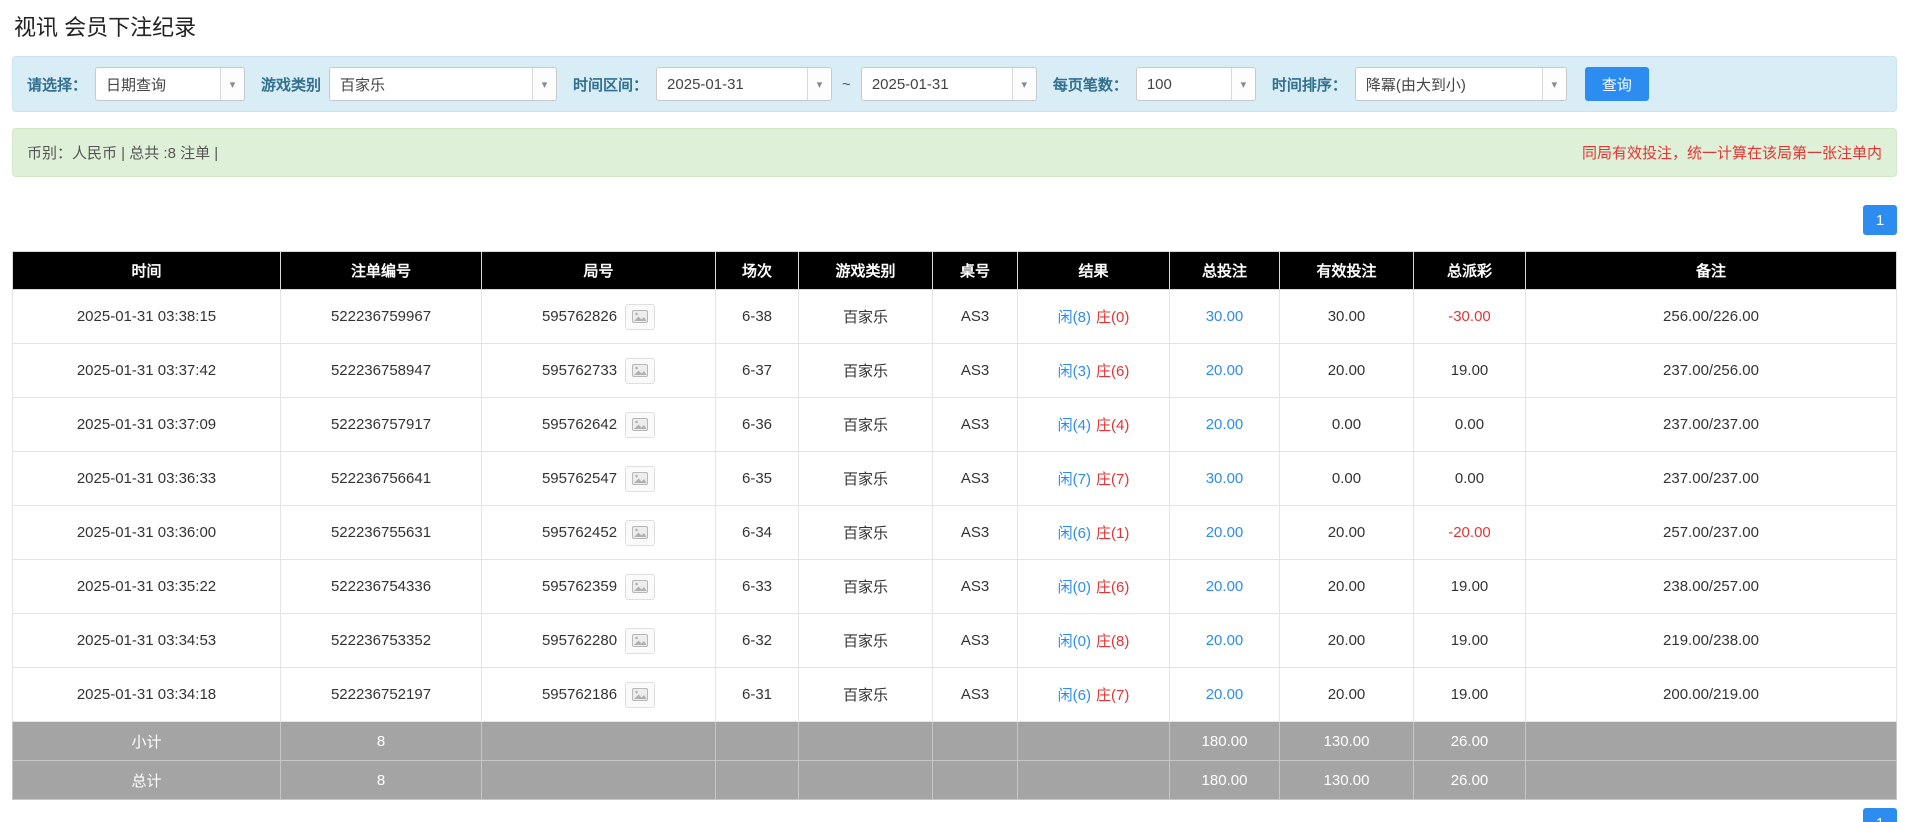  I want to click on cell-session: 6-38, so click(757, 316).